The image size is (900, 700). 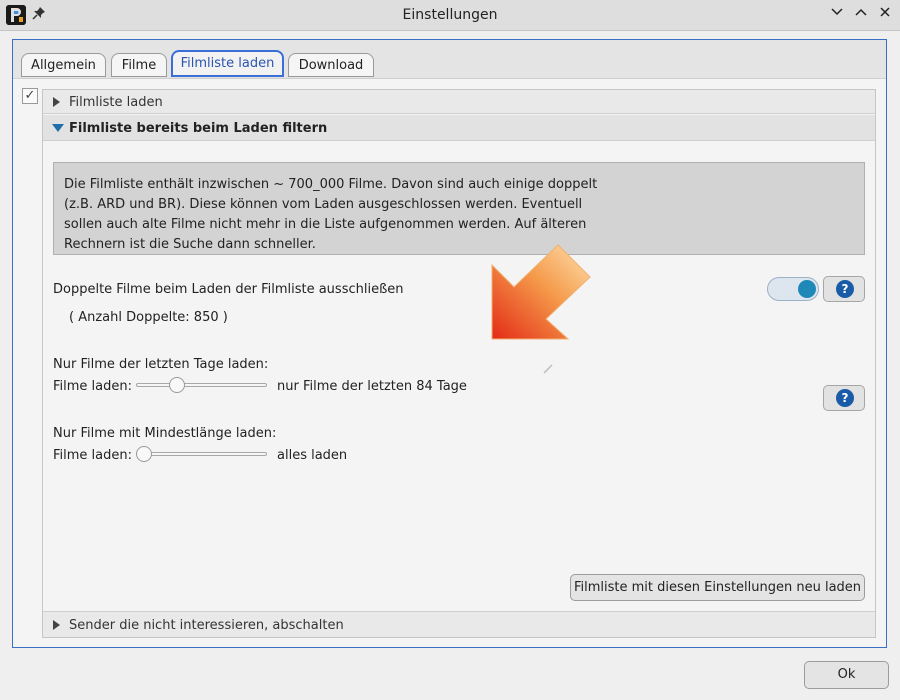 I want to click on expanded-arrow-icon, so click(x=58, y=128).